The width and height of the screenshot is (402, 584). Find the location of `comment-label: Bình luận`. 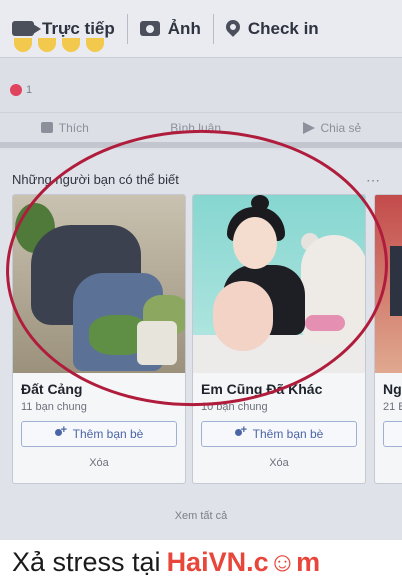

comment-label: Bình luận is located at coordinates (195, 127).